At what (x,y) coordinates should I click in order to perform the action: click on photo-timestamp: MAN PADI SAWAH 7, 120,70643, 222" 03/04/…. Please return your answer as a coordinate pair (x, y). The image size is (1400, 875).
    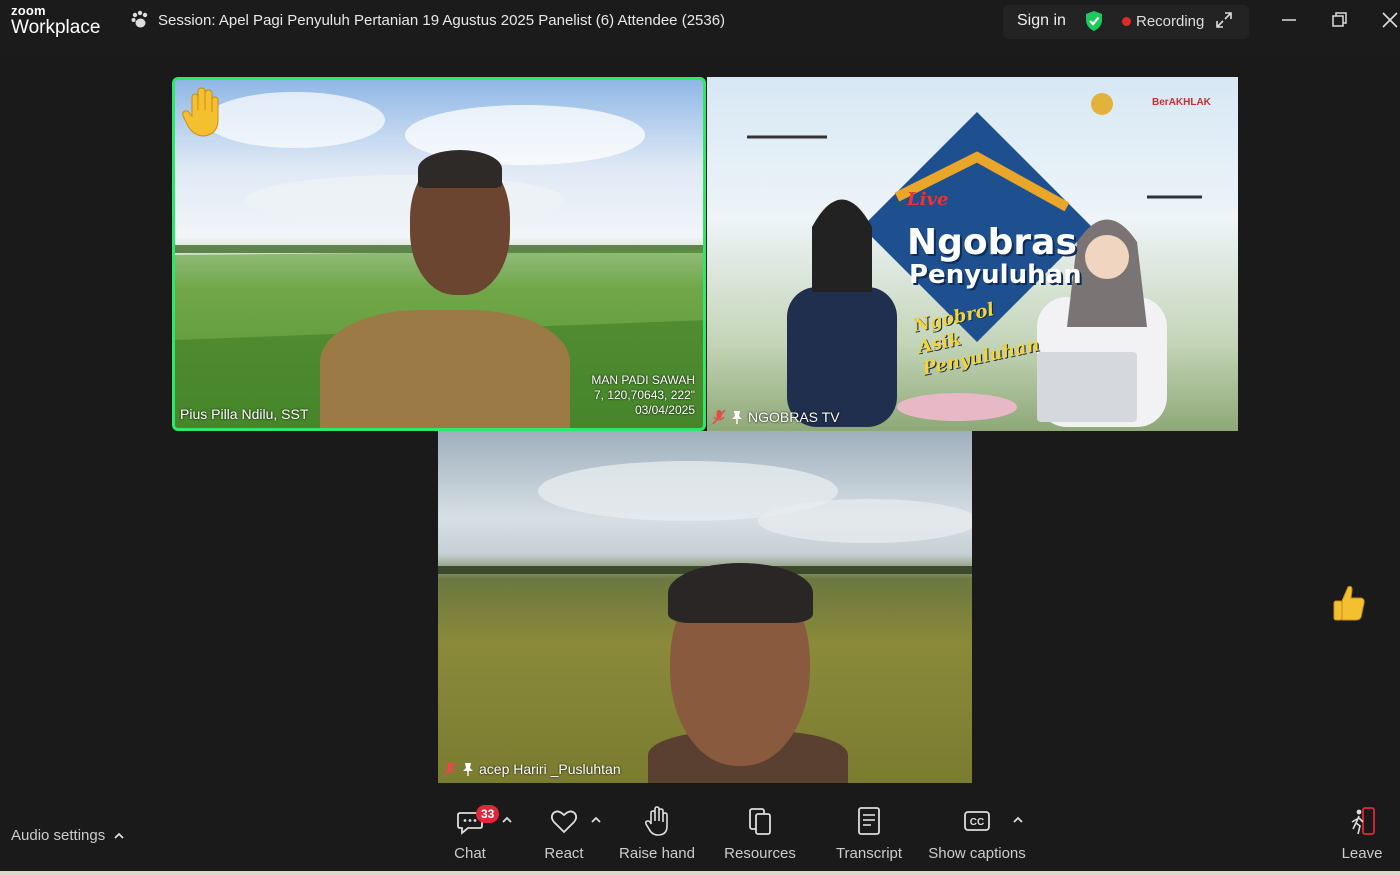
    Looking at the image, I should click on (643, 395).